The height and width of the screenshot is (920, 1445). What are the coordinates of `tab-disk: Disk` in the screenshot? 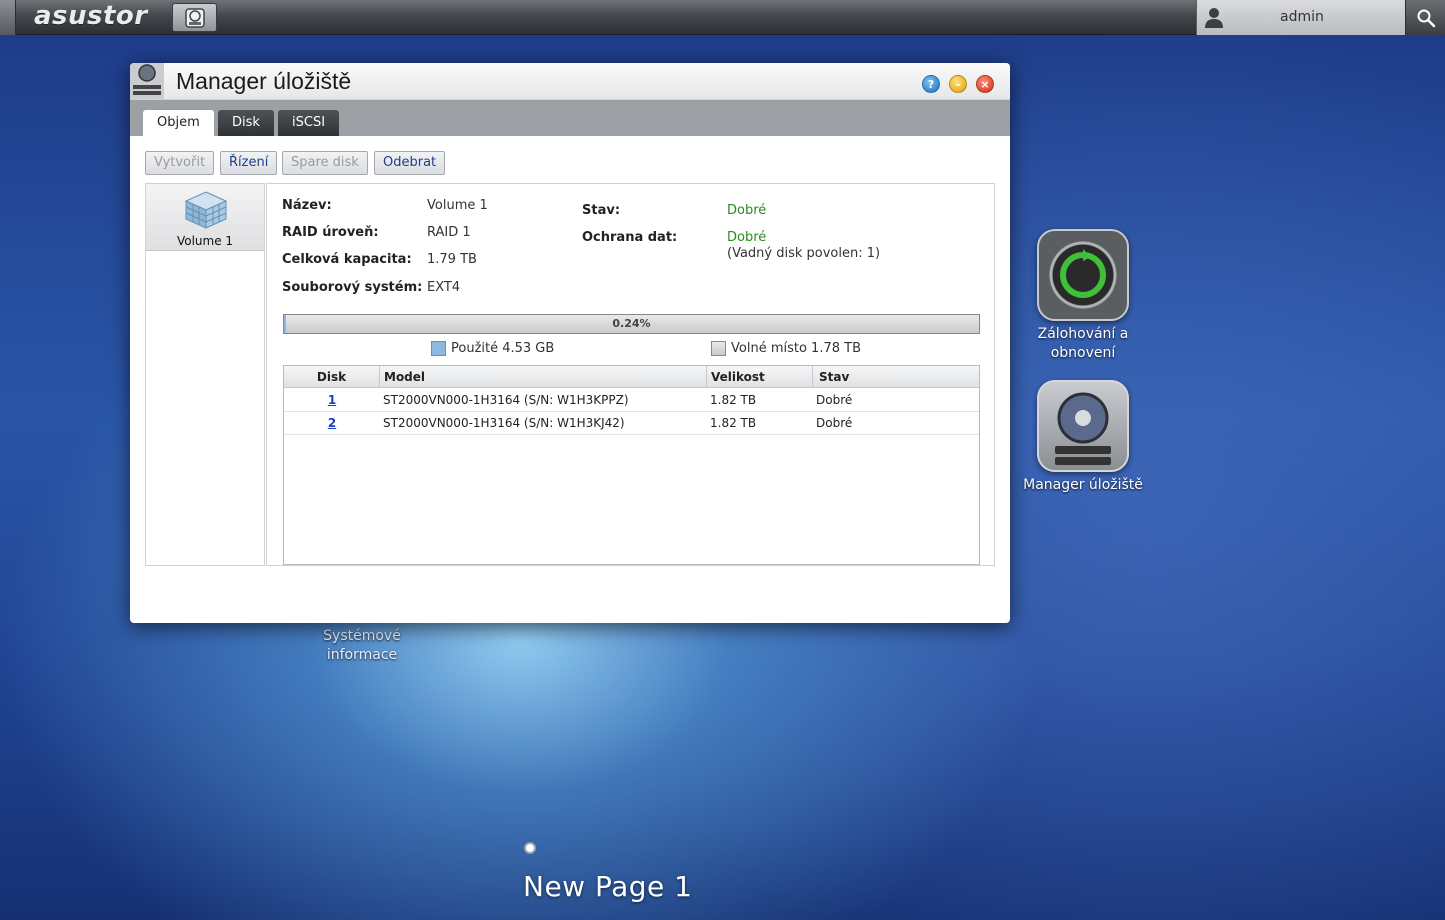 It's located at (246, 123).